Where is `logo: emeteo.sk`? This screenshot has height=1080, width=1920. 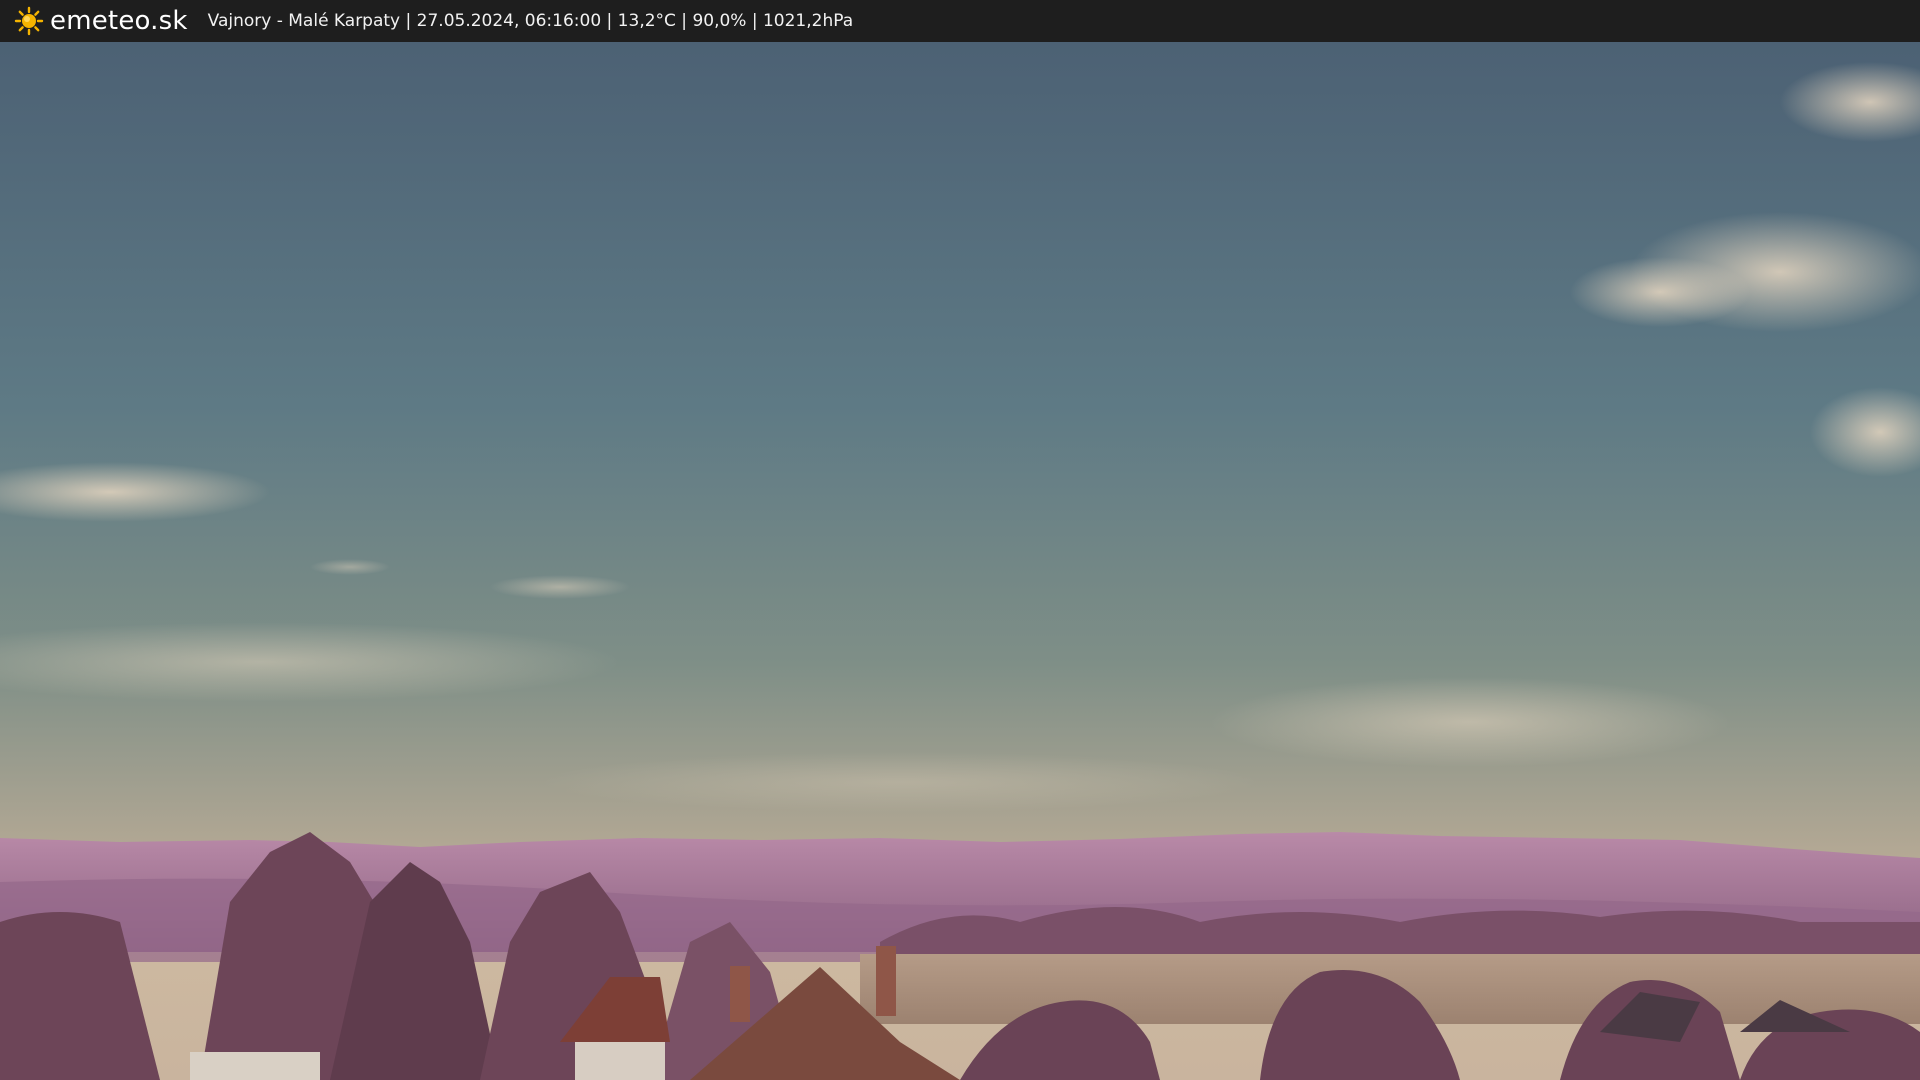 logo: emeteo.sk is located at coordinates (101, 21).